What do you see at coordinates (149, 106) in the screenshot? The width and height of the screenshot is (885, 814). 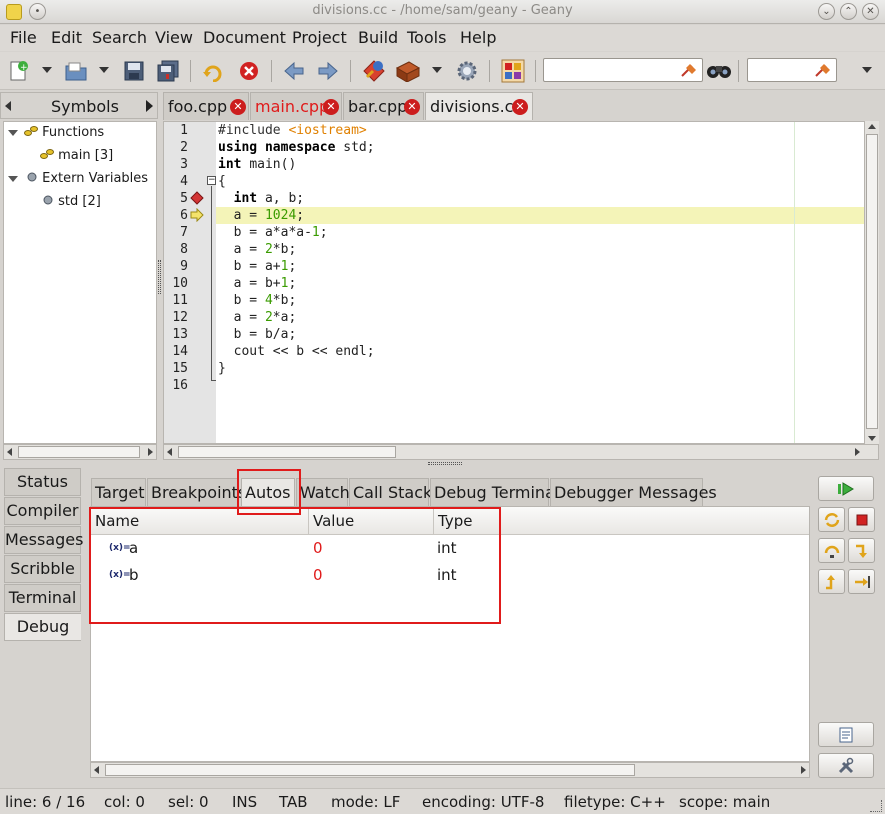 I see `sidebar-tab-scroll-right-icon` at bounding box center [149, 106].